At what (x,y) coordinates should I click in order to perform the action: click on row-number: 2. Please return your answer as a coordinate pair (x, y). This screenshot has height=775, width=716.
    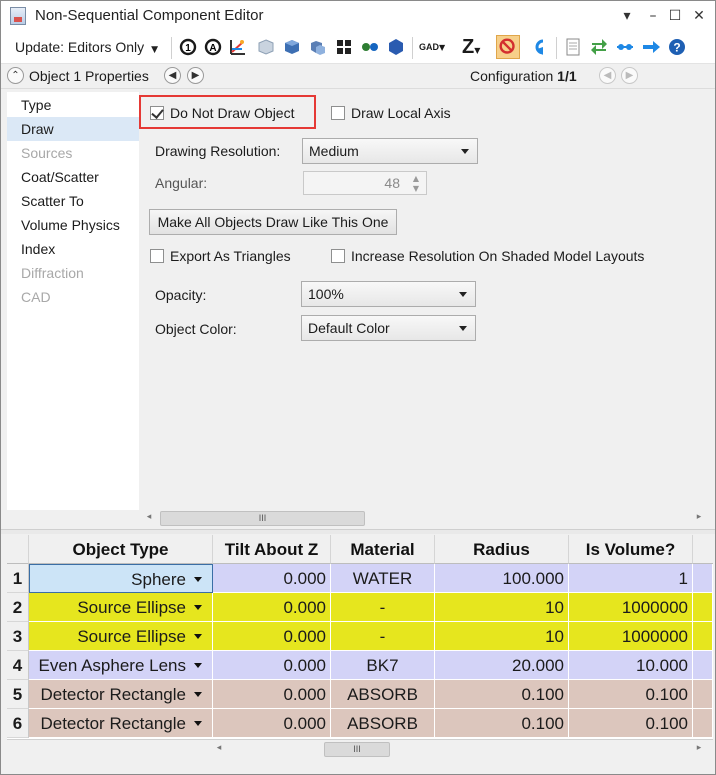
    Looking at the image, I should click on (18, 607).